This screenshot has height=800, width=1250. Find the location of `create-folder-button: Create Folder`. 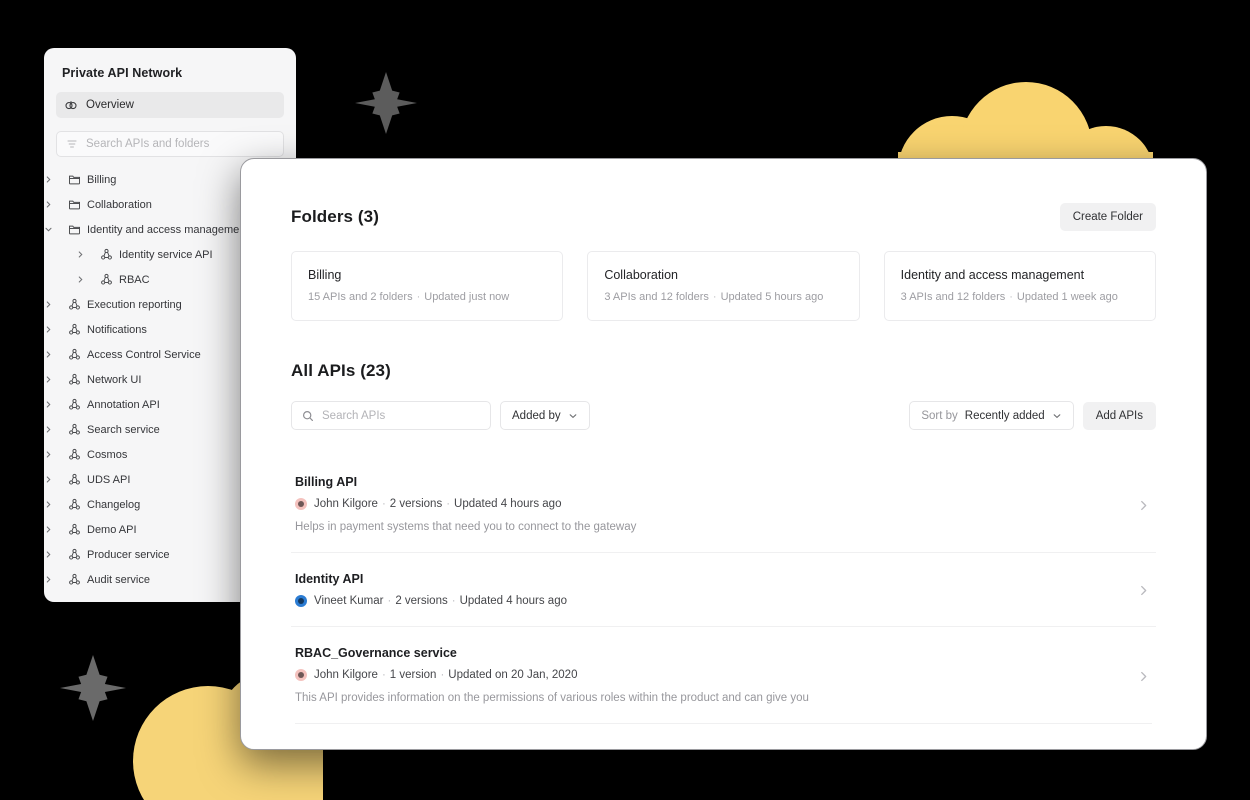

create-folder-button: Create Folder is located at coordinates (1107, 217).